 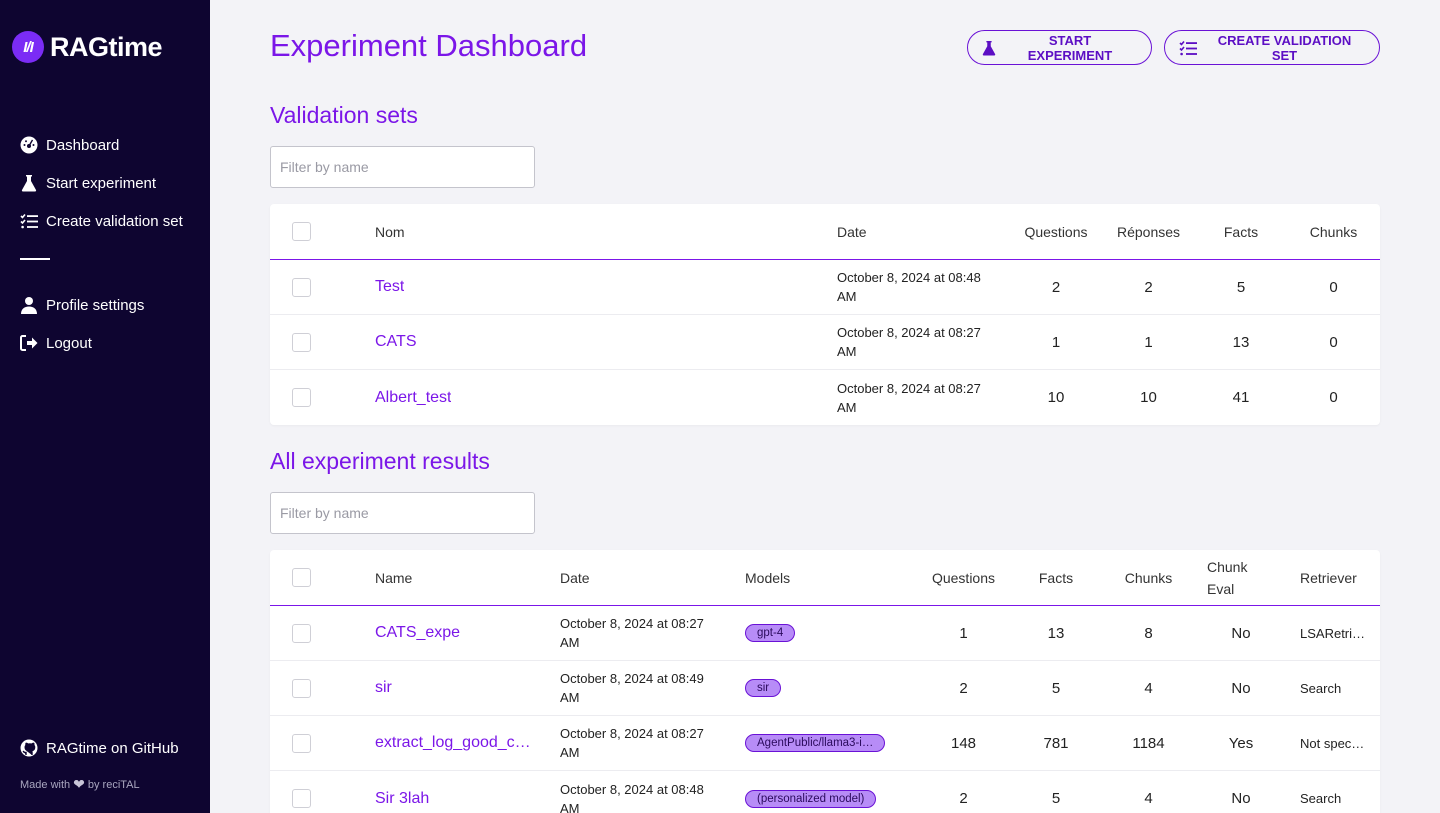 I want to click on create-validation-set-button: CREATE VALIDATION SET, so click(x=1272, y=47).